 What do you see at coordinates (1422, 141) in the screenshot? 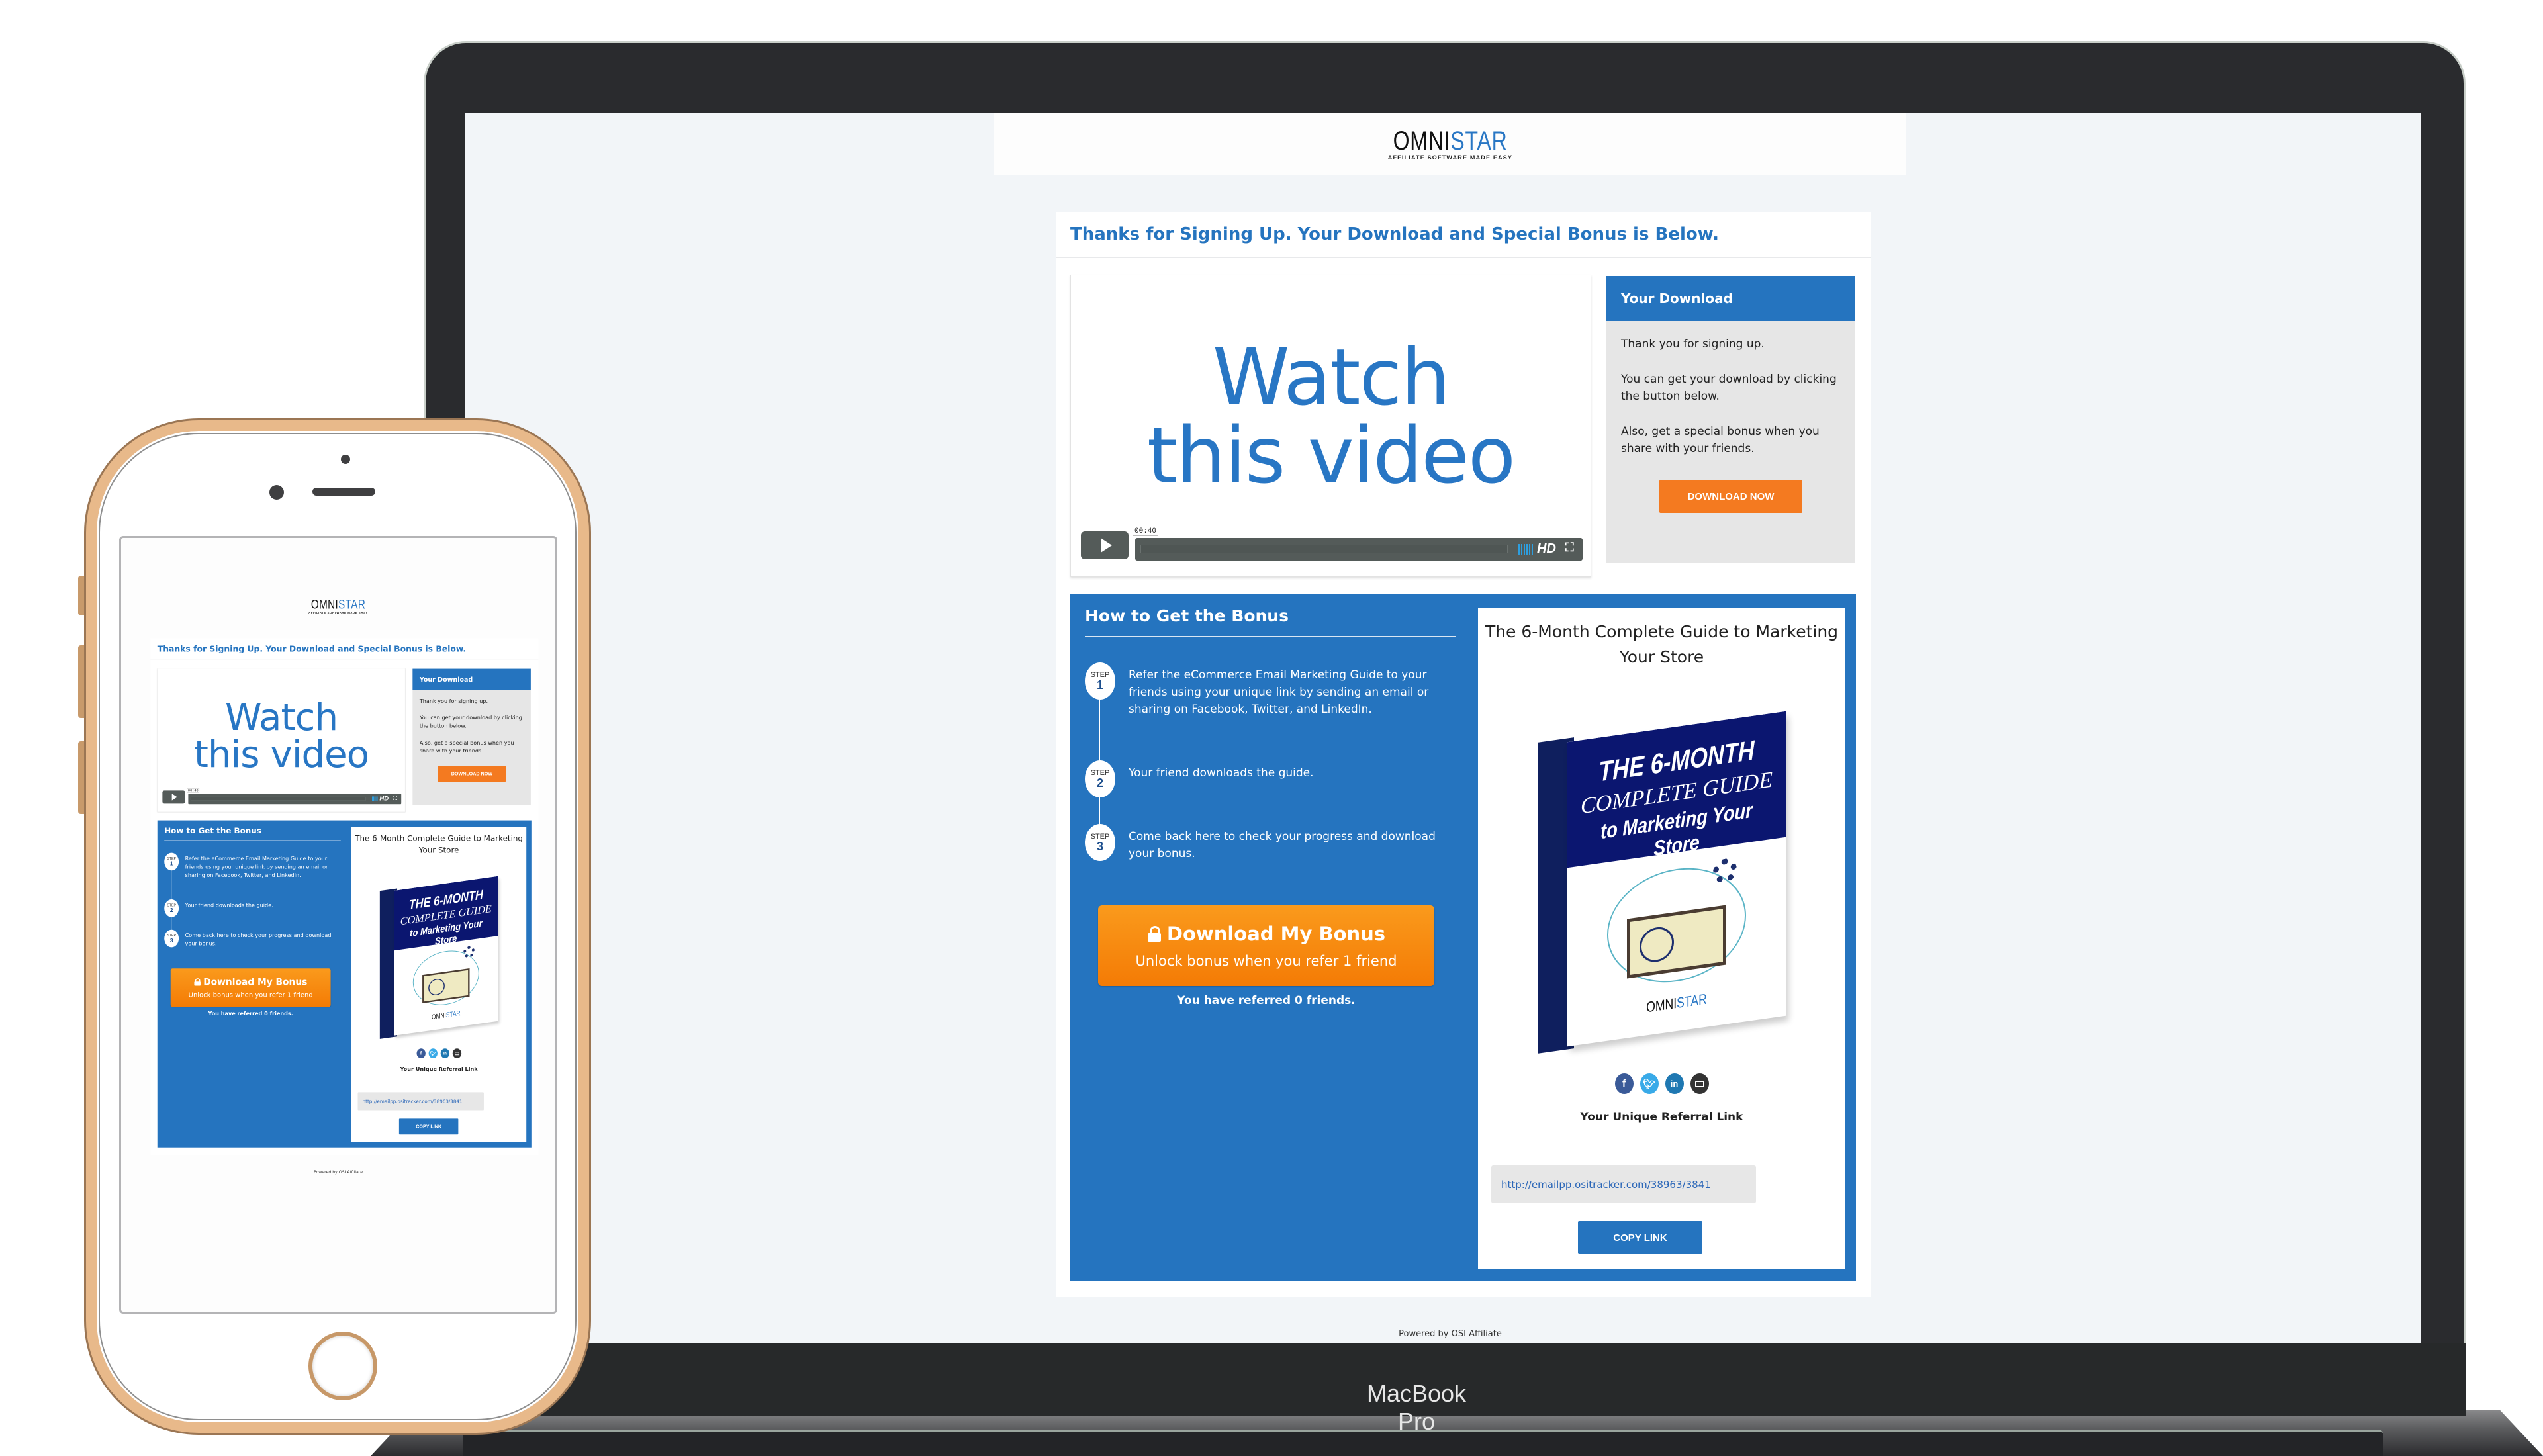
I see `logo-text-primary: OMNI` at bounding box center [1422, 141].